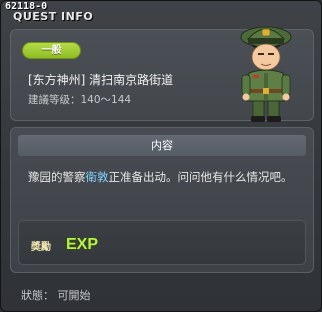 This screenshot has height=312, width=322. What do you see at coordinates (41, 247) in the screenshot?
I see `reward-label: 奬勵` at bounding box center [41, 247].